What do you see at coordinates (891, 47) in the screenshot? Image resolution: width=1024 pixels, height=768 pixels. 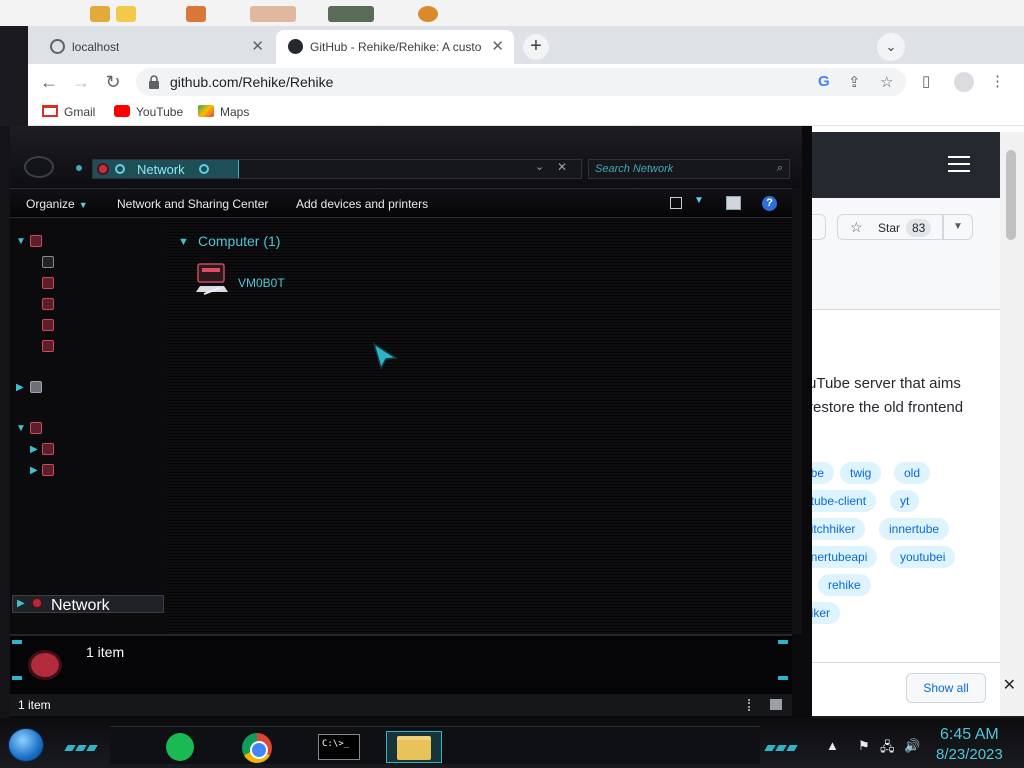 I see `tab-search-button: ⌄` at bounding box center [891, 47].